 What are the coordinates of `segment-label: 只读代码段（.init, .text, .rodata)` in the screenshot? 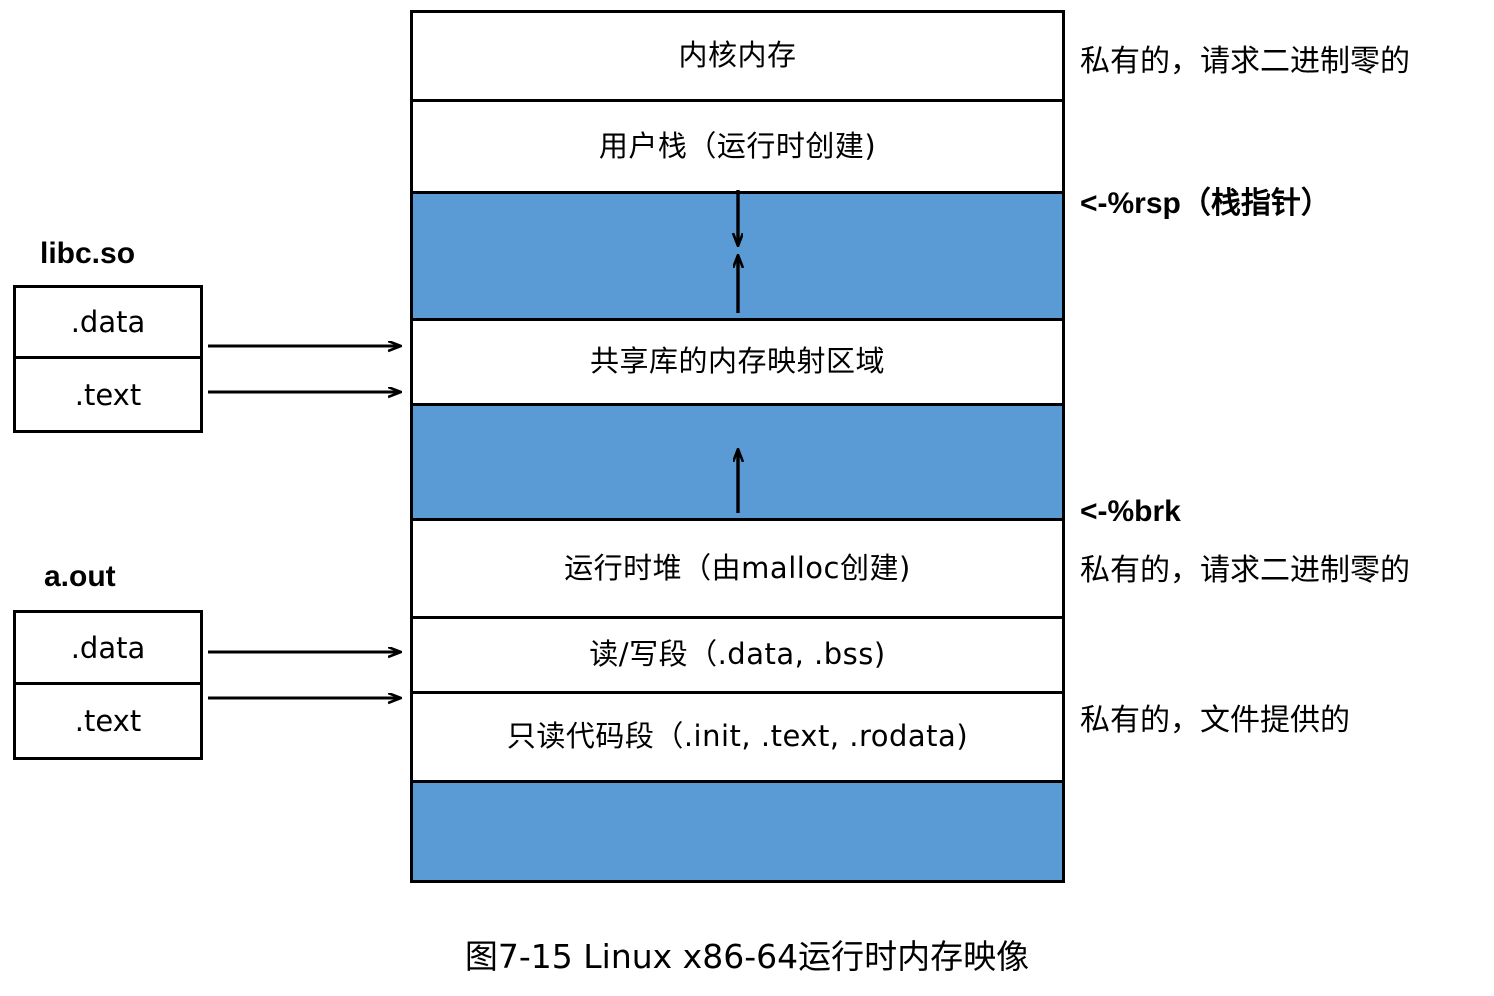 It's located at (737, 736).